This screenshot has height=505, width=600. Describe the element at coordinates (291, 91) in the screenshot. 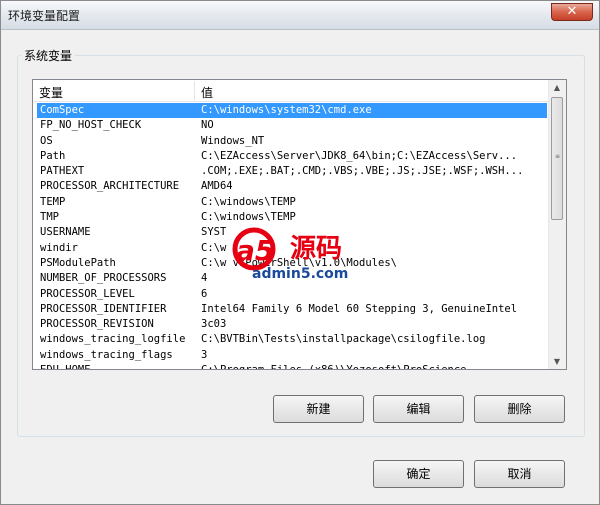

I see `list-header: 变量 值` at that location.